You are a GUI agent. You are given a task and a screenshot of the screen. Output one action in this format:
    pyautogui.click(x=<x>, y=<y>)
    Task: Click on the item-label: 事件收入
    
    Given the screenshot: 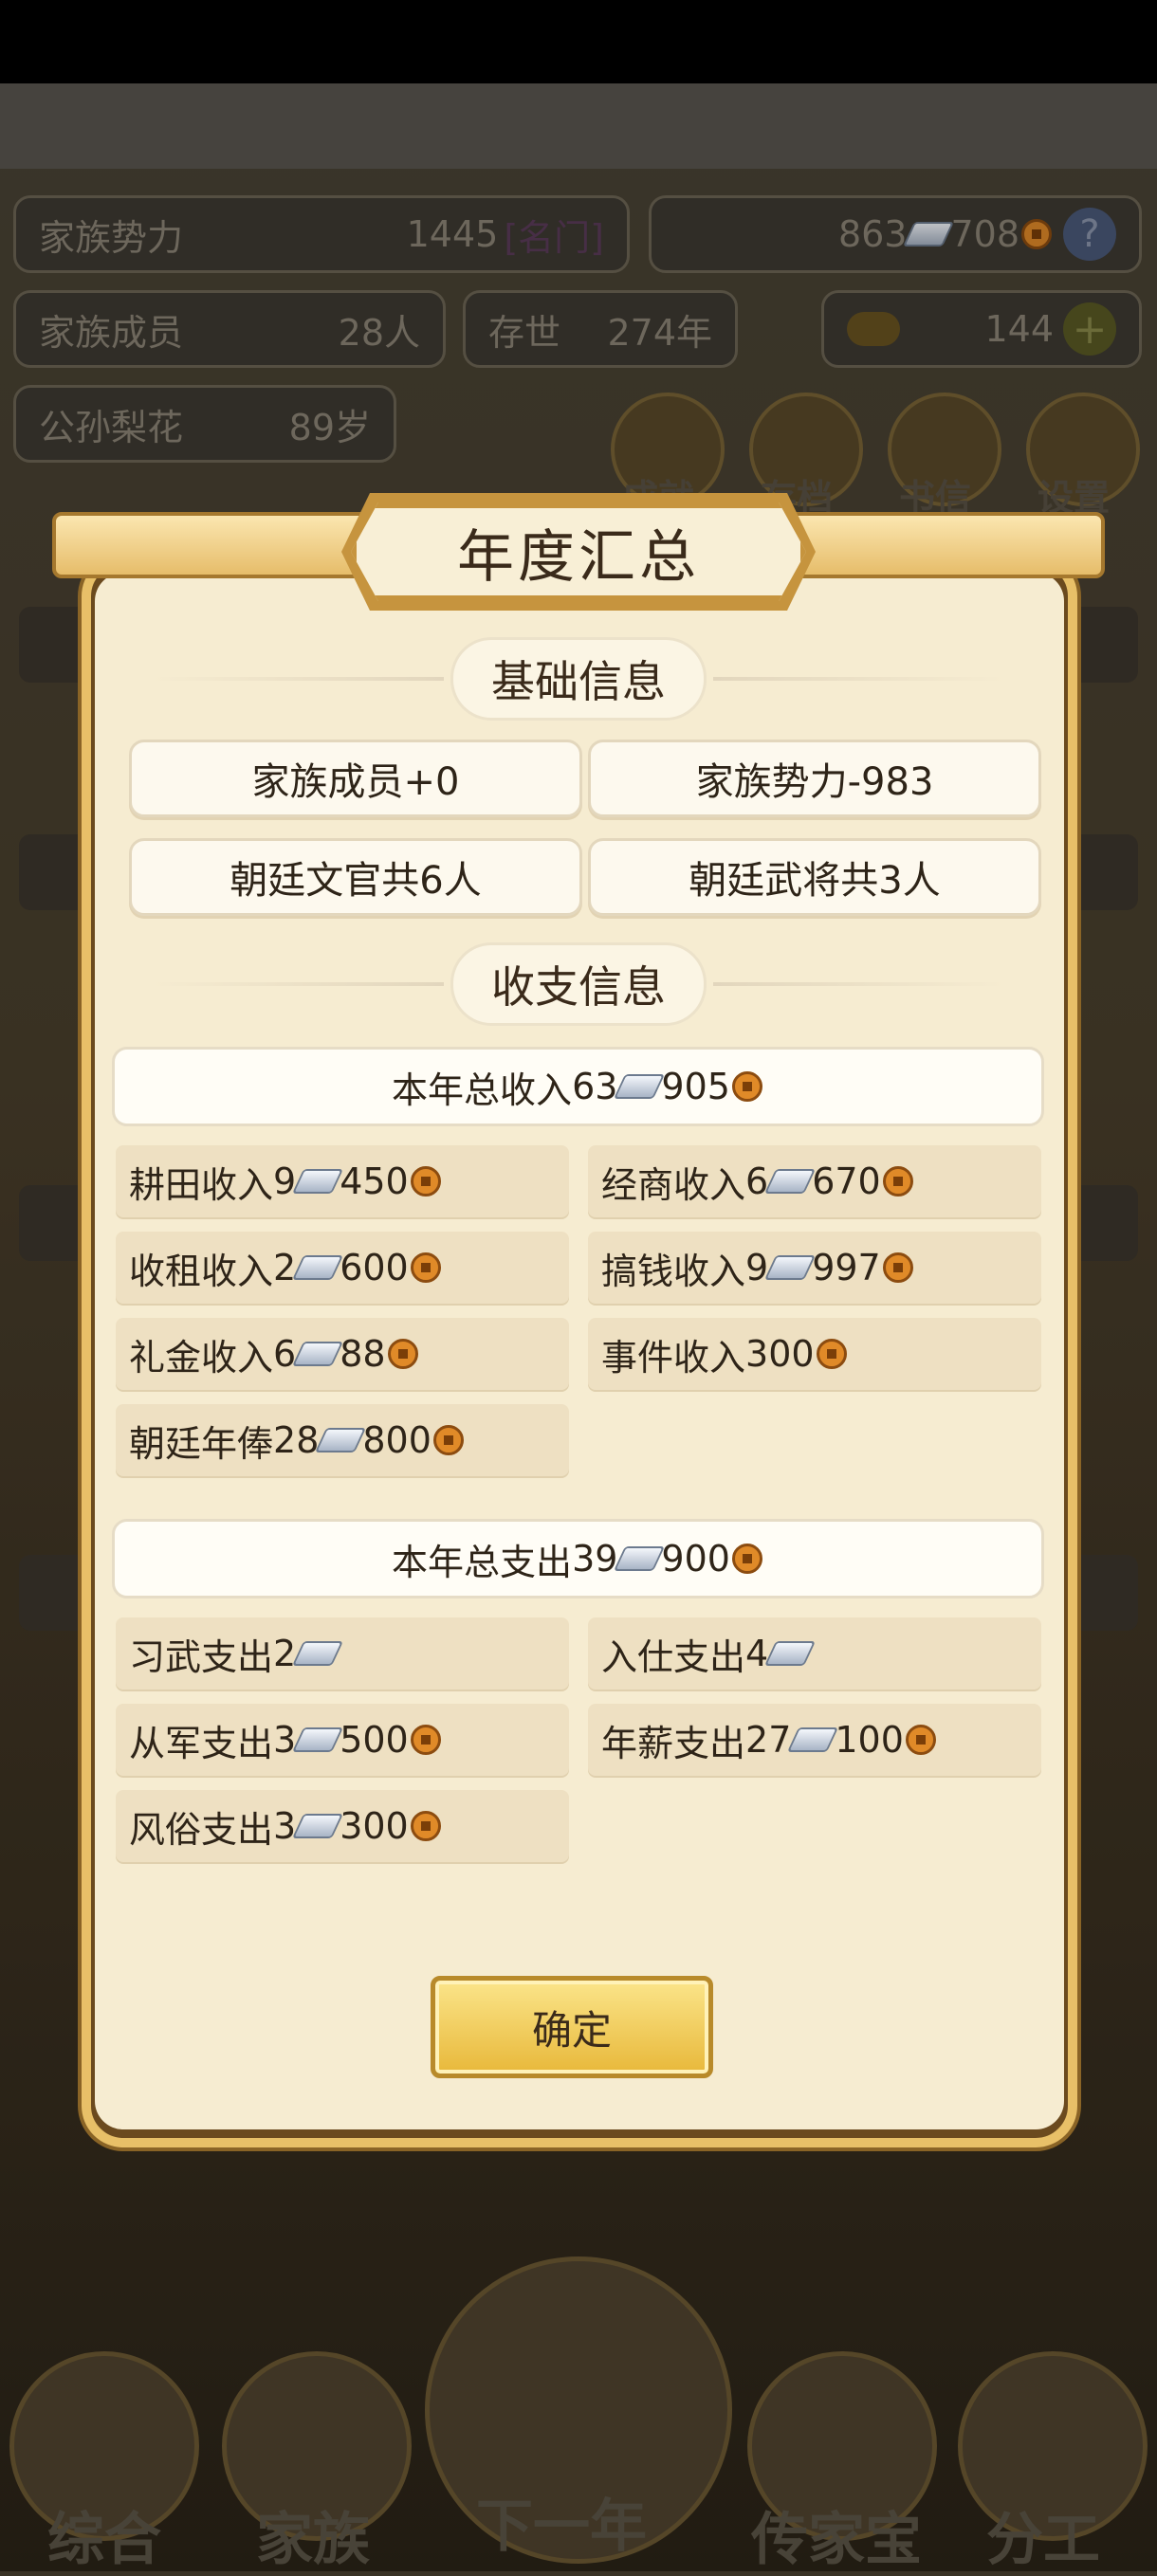 What is the action you would take?
    pyautogui.click(x=673, y=1357)
    